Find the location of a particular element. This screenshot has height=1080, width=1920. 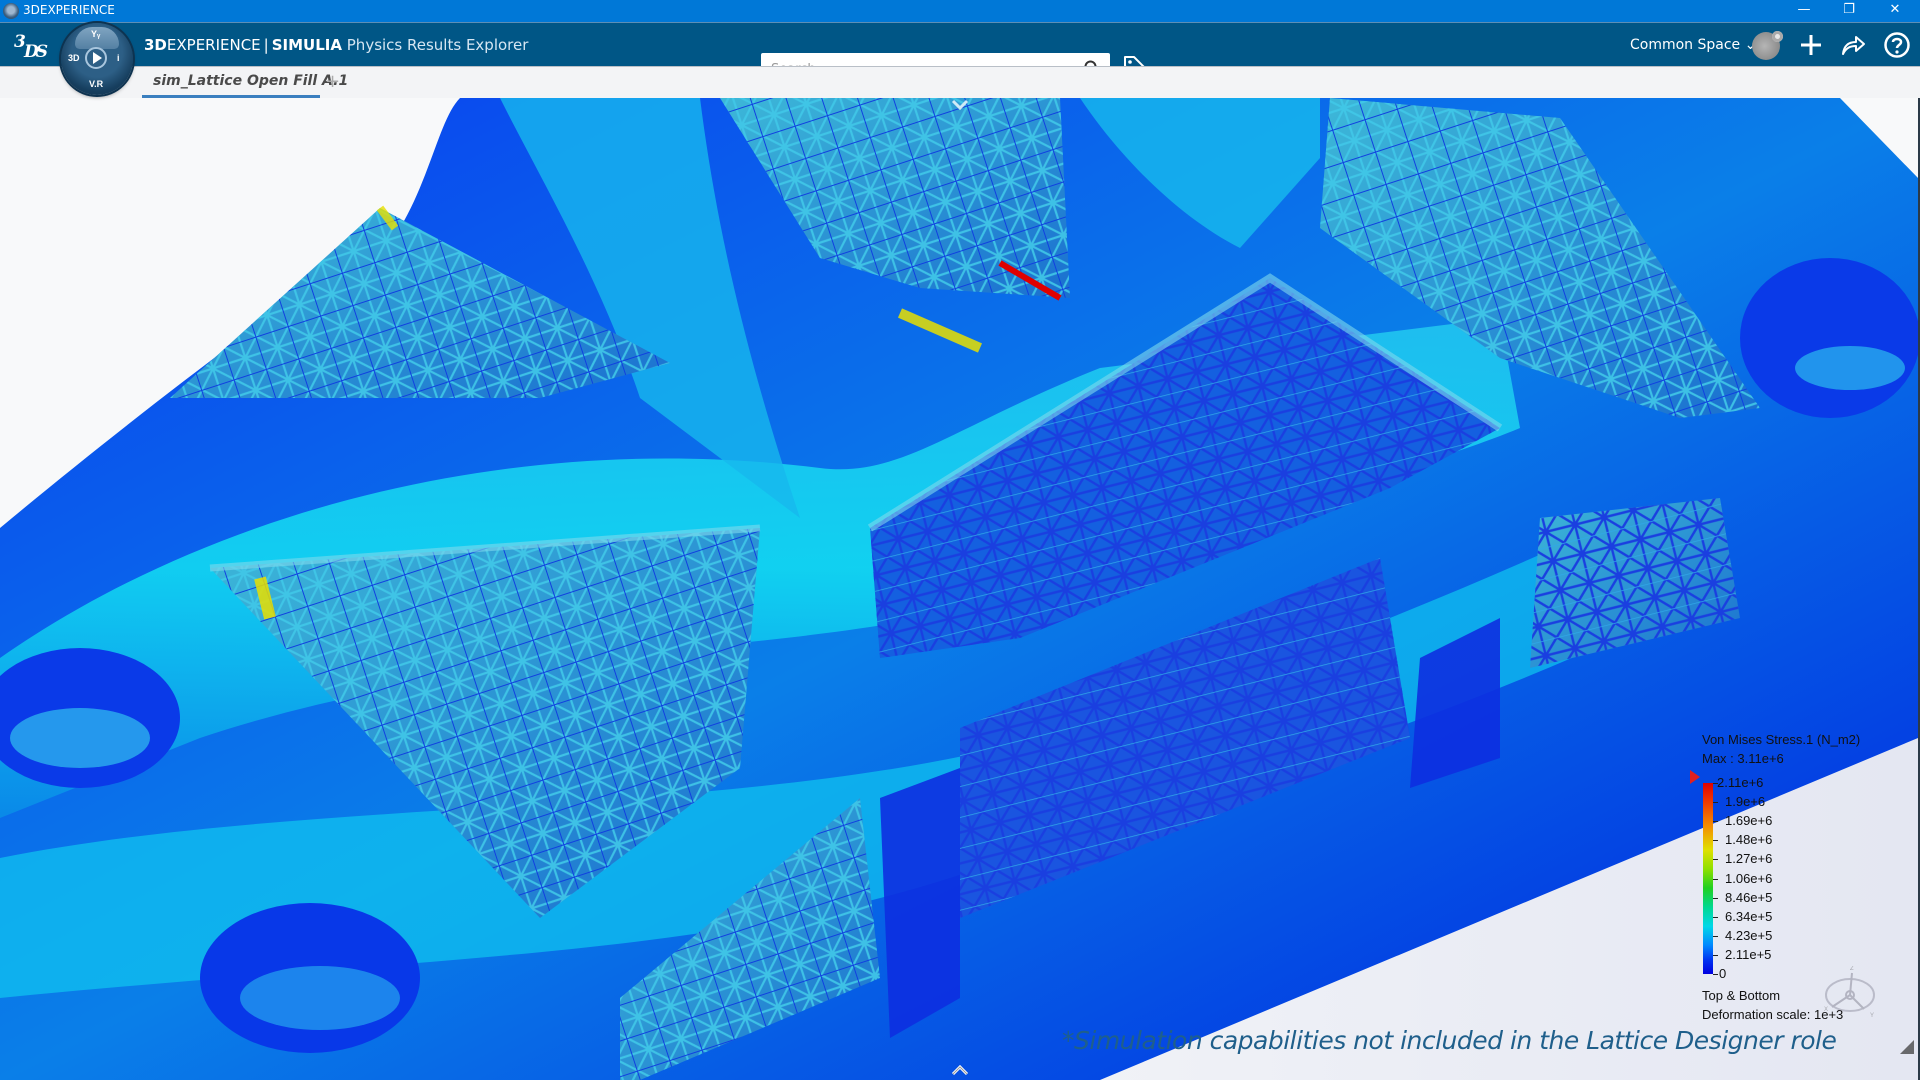

restore-button: ❐ is located at coordinates (1849, 11).